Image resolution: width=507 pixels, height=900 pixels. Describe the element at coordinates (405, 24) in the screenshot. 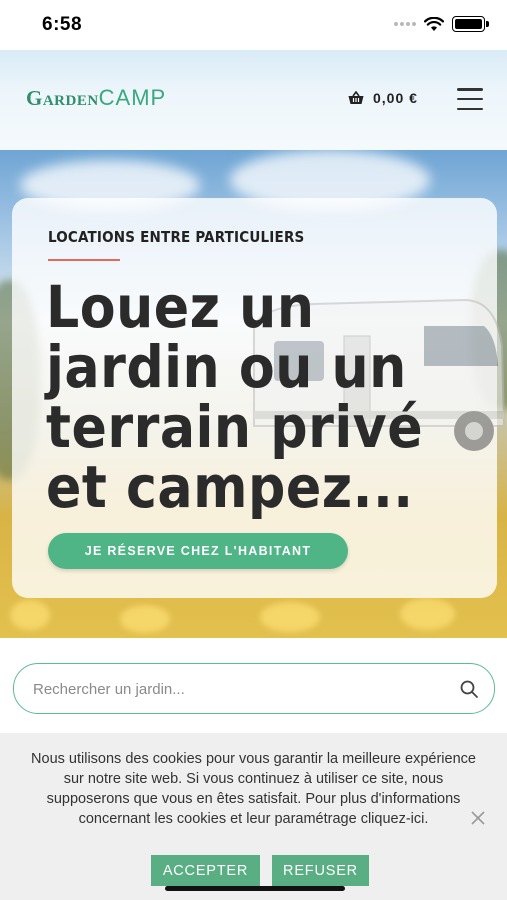

I see `signal-icon` at that location.